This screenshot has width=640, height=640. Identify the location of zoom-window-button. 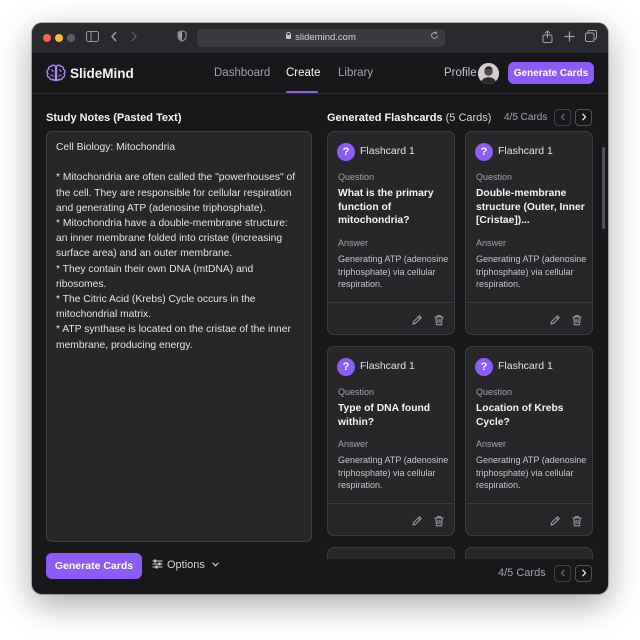
(71, 38).